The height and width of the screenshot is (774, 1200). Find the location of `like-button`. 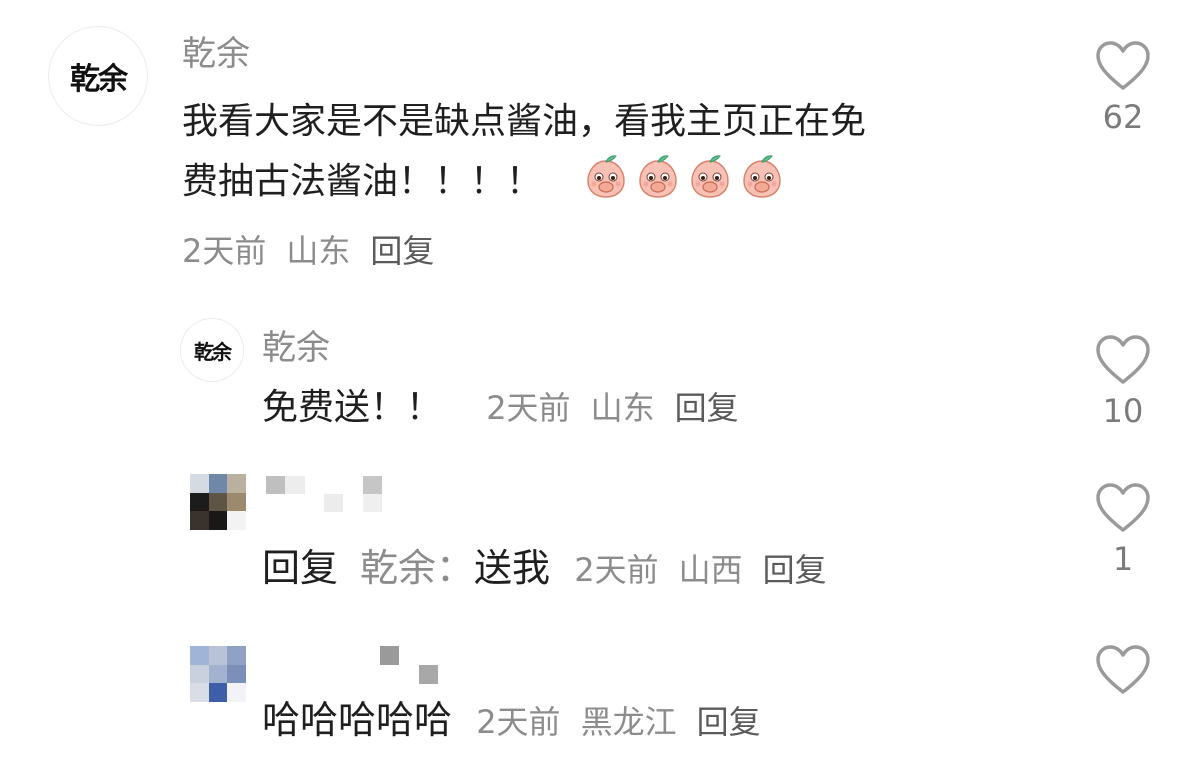

like-button is located at coordinates (1123, 670).